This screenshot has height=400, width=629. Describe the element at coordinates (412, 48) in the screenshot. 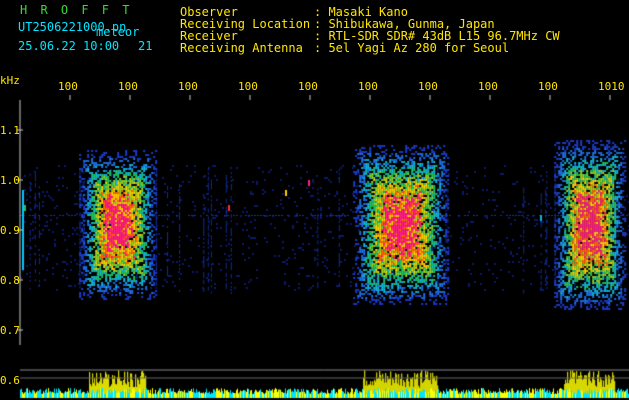

I see `field-value-antenna: : 5el Yagi Az 280 for Seoul` at that location.